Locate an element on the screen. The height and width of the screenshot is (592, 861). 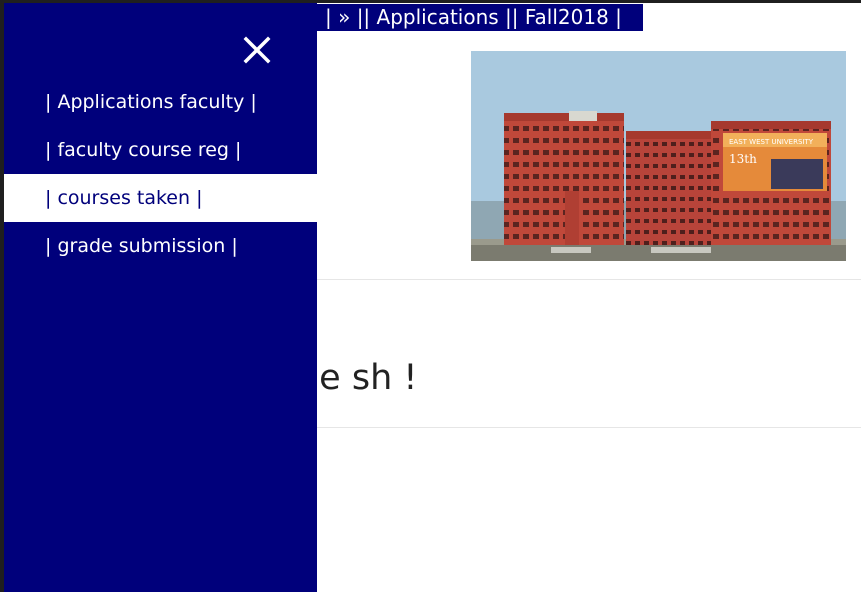
content-divider is located at coordinates (589, 427).